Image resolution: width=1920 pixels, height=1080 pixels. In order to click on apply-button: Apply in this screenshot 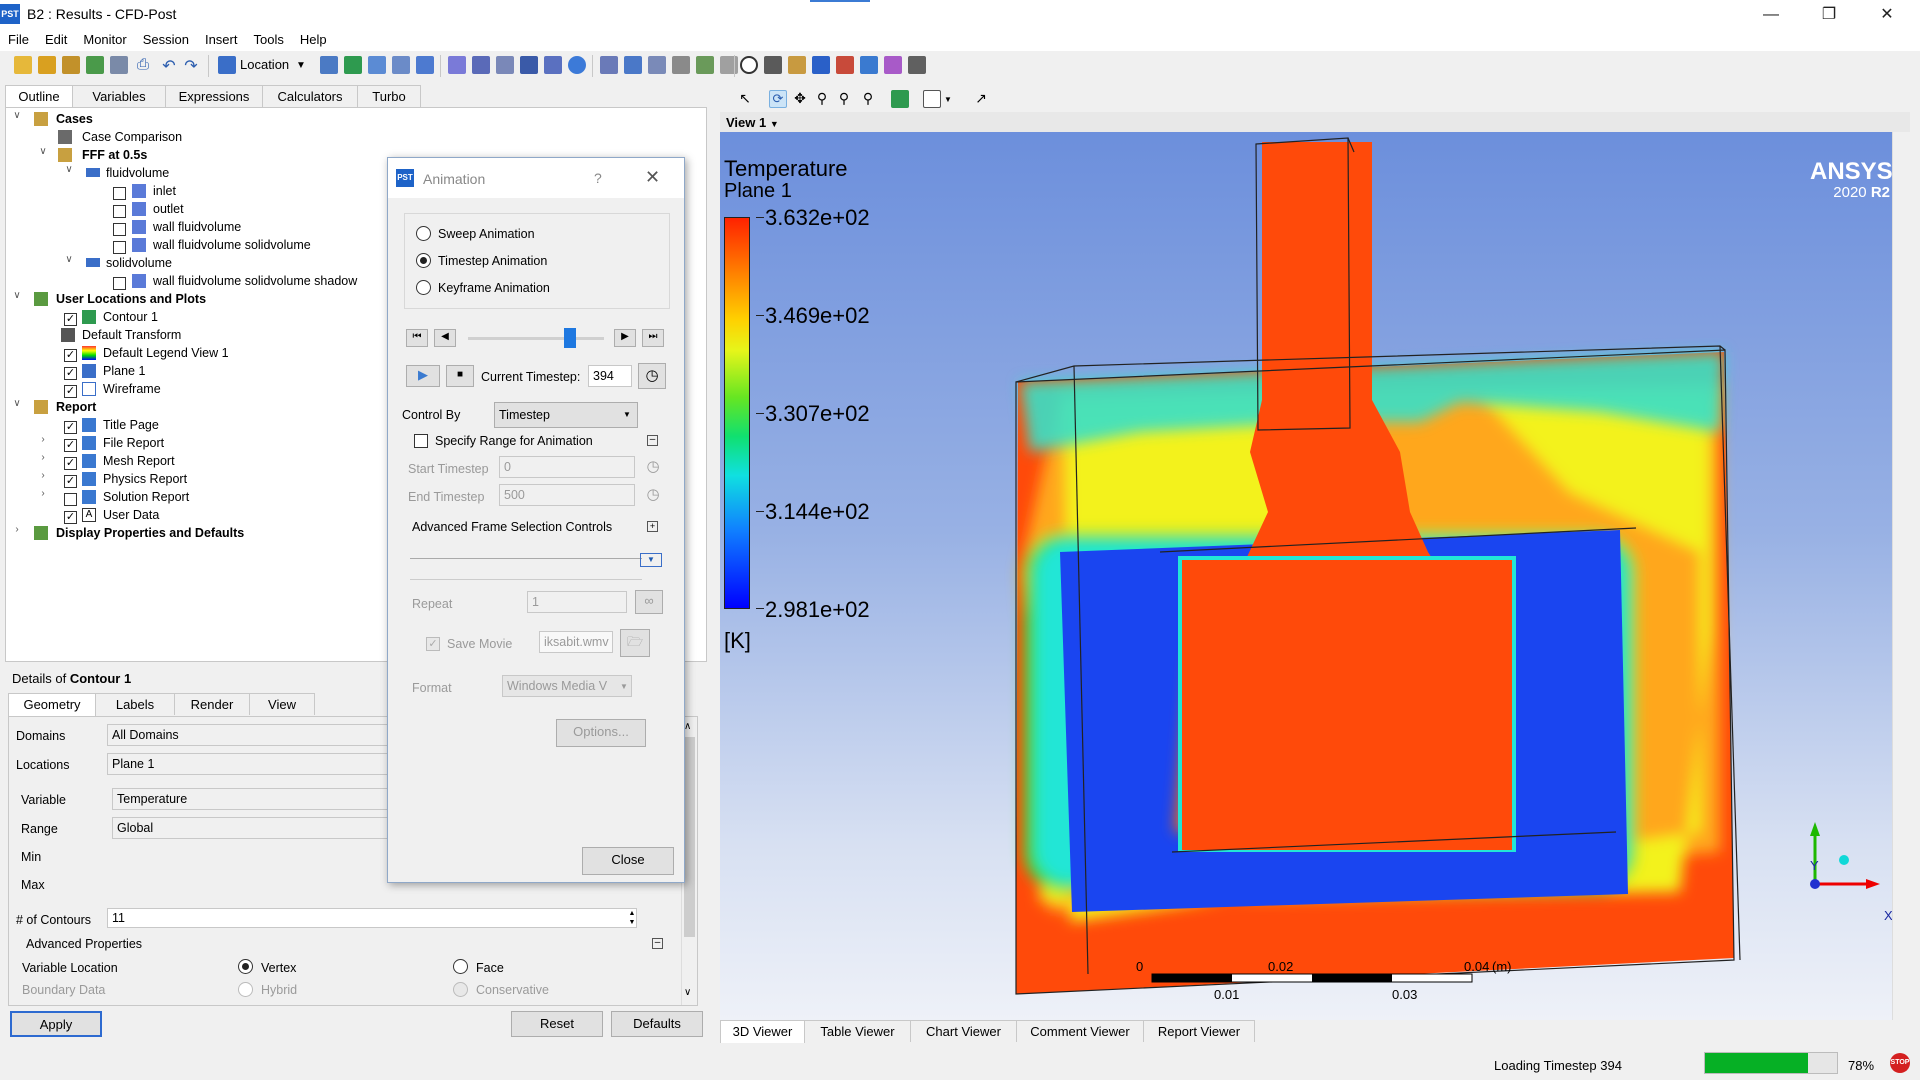, I will do `click(56, 1024)`.